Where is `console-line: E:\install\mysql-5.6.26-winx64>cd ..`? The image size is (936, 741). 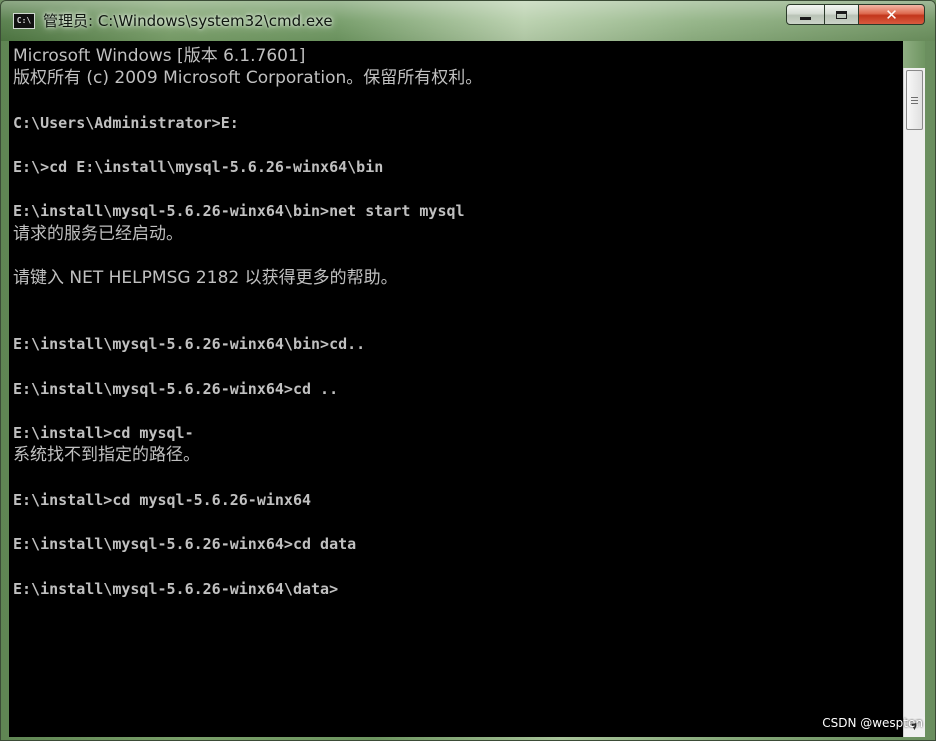 console-line: E:\install\mysql-5.6.26-winx64>cd .. is located at coordinates (176, 388).